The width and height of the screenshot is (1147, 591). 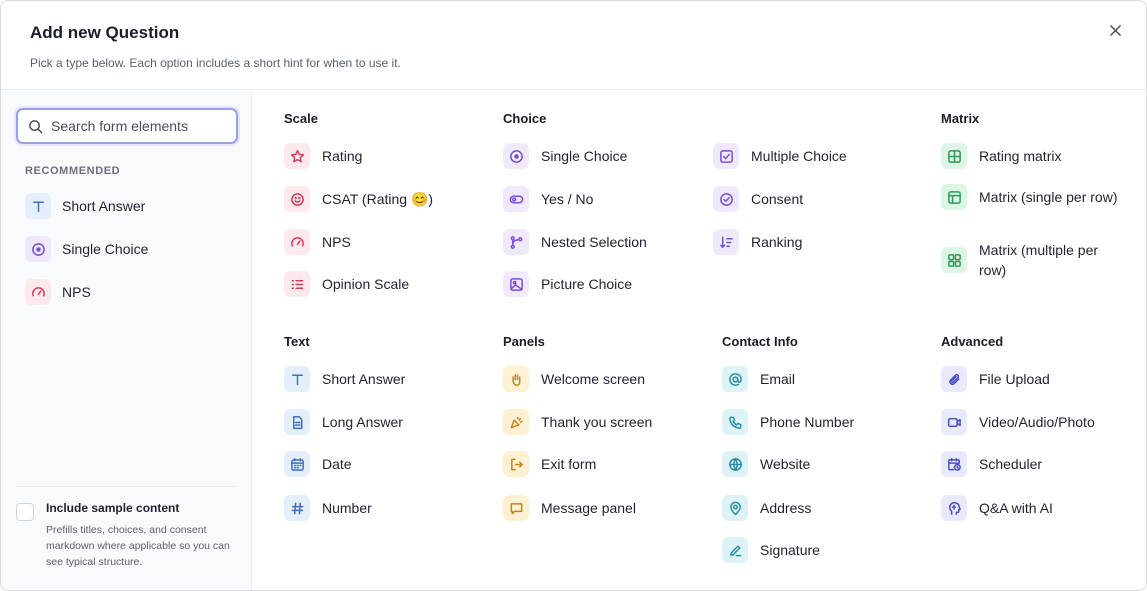 I want to click on section-text-title-wrap: Text, so click(x=297, y=342).